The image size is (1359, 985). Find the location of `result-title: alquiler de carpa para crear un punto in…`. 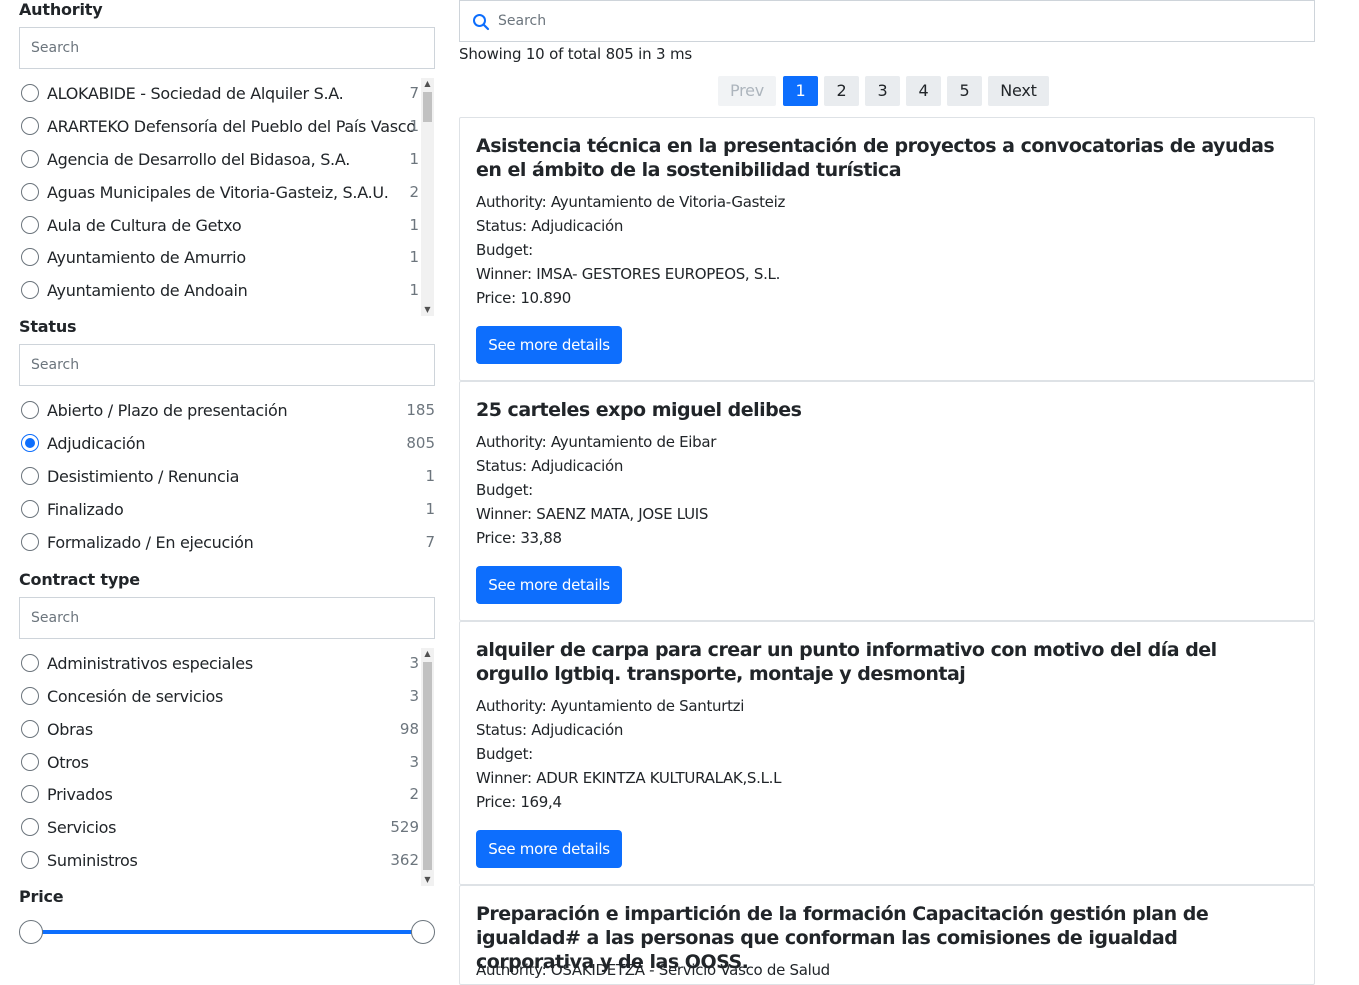

result-title: alquiler de carpa para crear un punto in… is located at coordinates (846, 662).